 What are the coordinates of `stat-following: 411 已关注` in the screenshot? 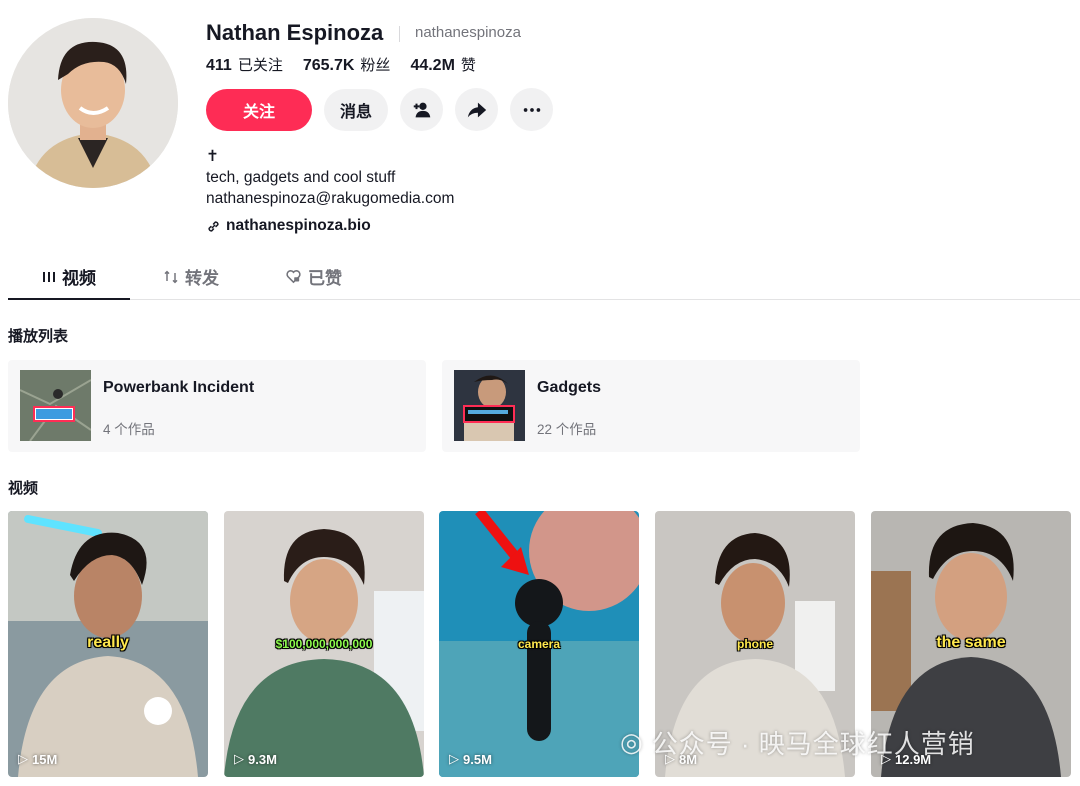 It's located at (244, 64).